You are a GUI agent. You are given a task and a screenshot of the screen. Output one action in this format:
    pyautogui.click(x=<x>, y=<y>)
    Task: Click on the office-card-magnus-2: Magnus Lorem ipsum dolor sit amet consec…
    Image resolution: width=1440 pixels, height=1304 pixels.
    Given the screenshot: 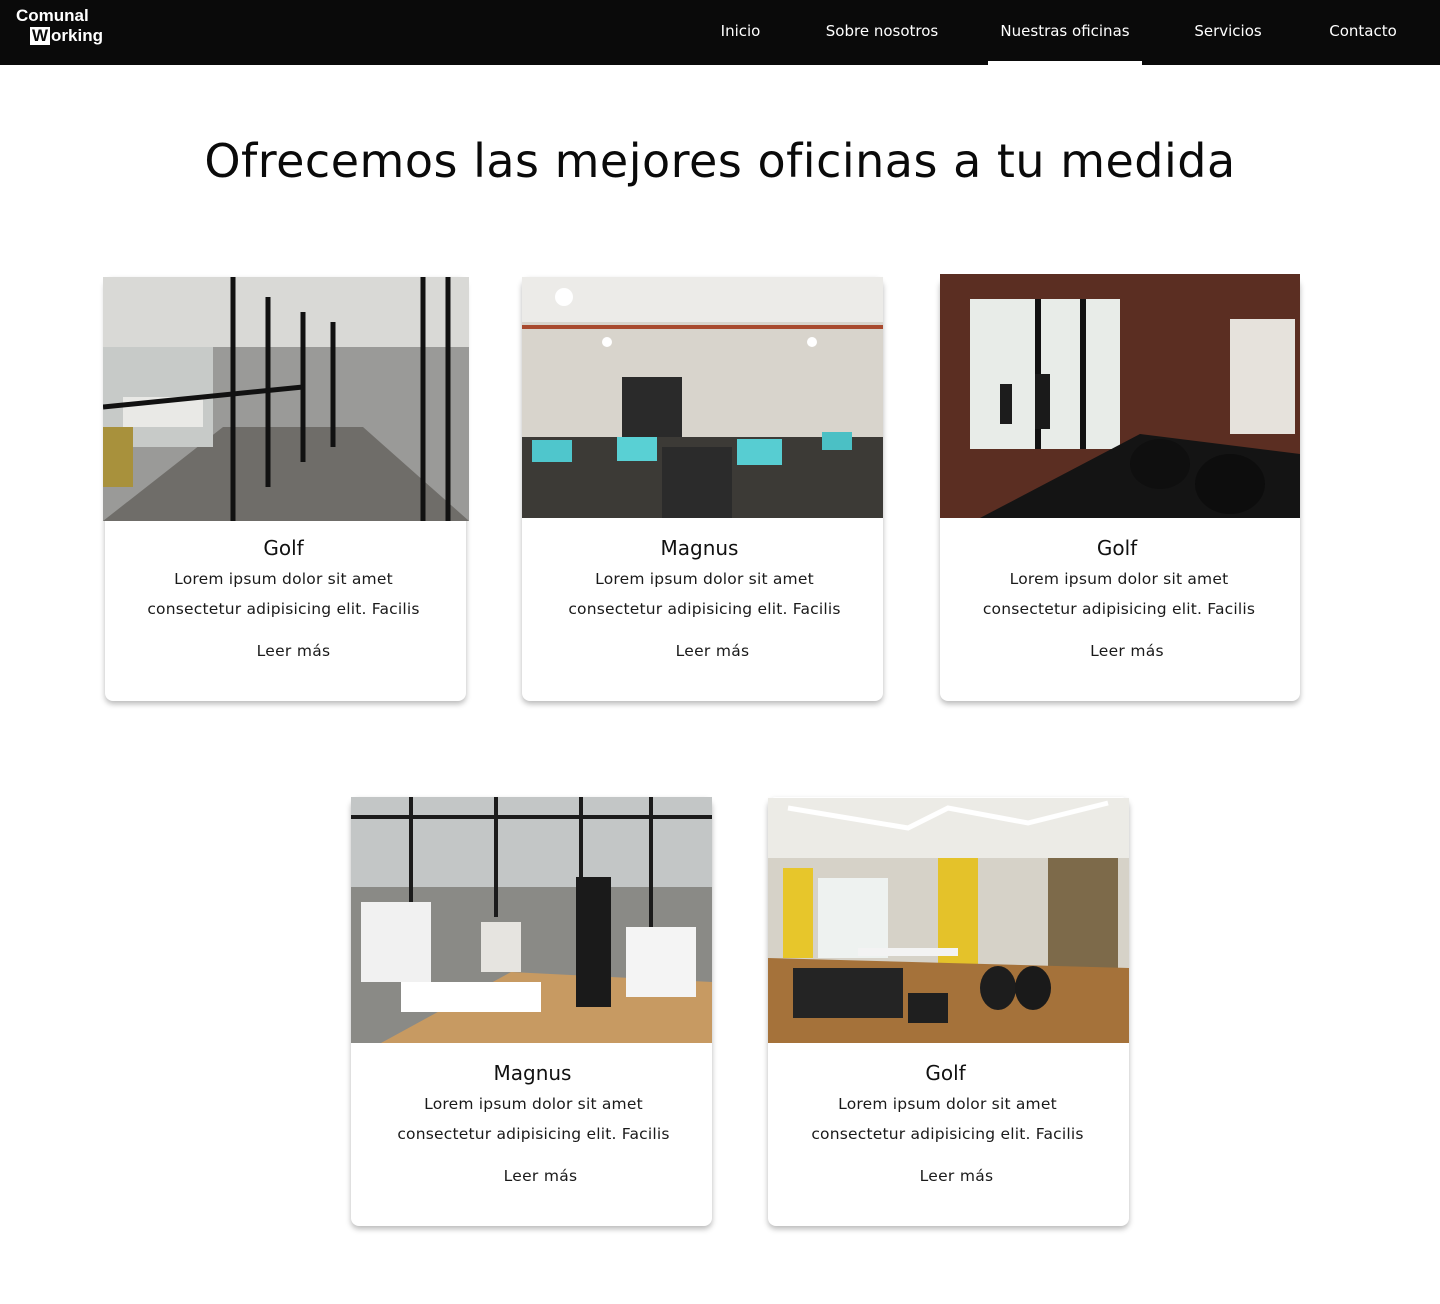 What is the action you would take?
    pyautogui.click(x=531, y=1011)
    